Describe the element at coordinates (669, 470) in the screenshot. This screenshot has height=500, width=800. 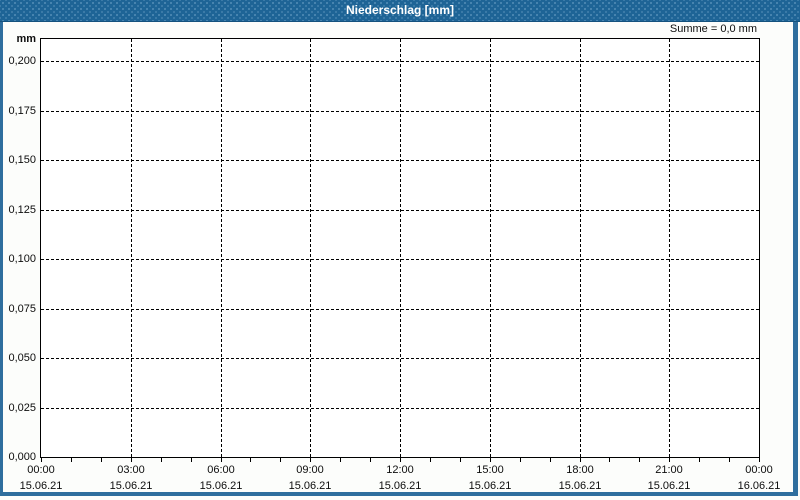
I see `x-tick-time-label: 21:00` at that location.